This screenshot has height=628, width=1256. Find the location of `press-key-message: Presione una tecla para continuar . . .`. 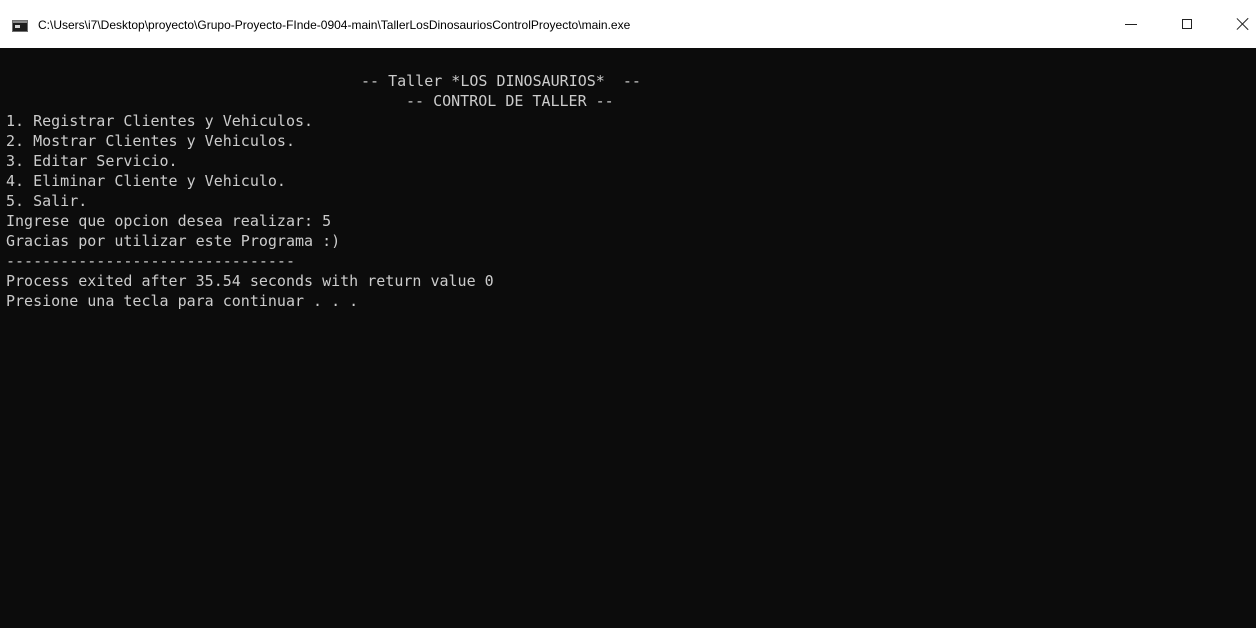

press-key-message: Presione una tecla para continuar . . . is located at coordinates (182, 301).